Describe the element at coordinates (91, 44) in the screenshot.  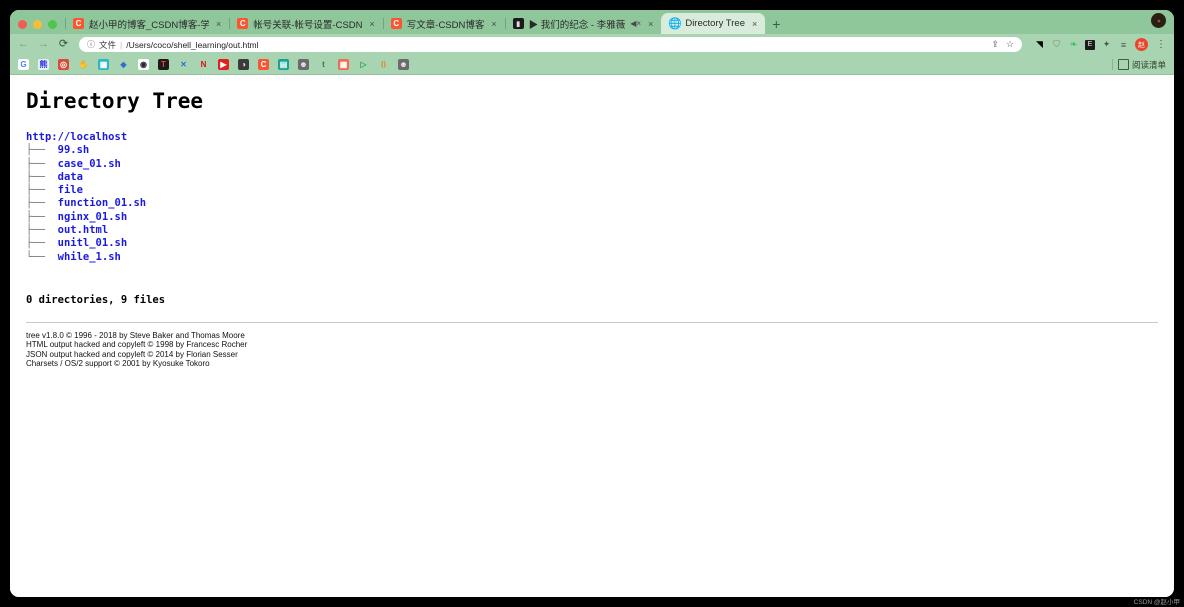
I see `site-info-icon: ⓘ` at that location.